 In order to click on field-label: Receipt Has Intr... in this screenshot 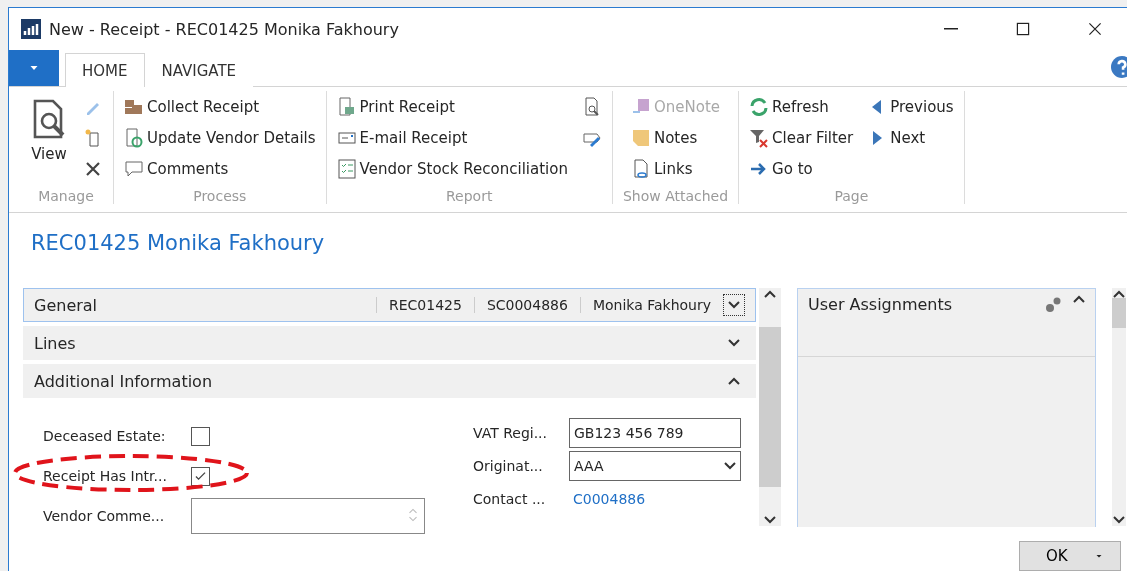, I will do `click(105, 476)`.